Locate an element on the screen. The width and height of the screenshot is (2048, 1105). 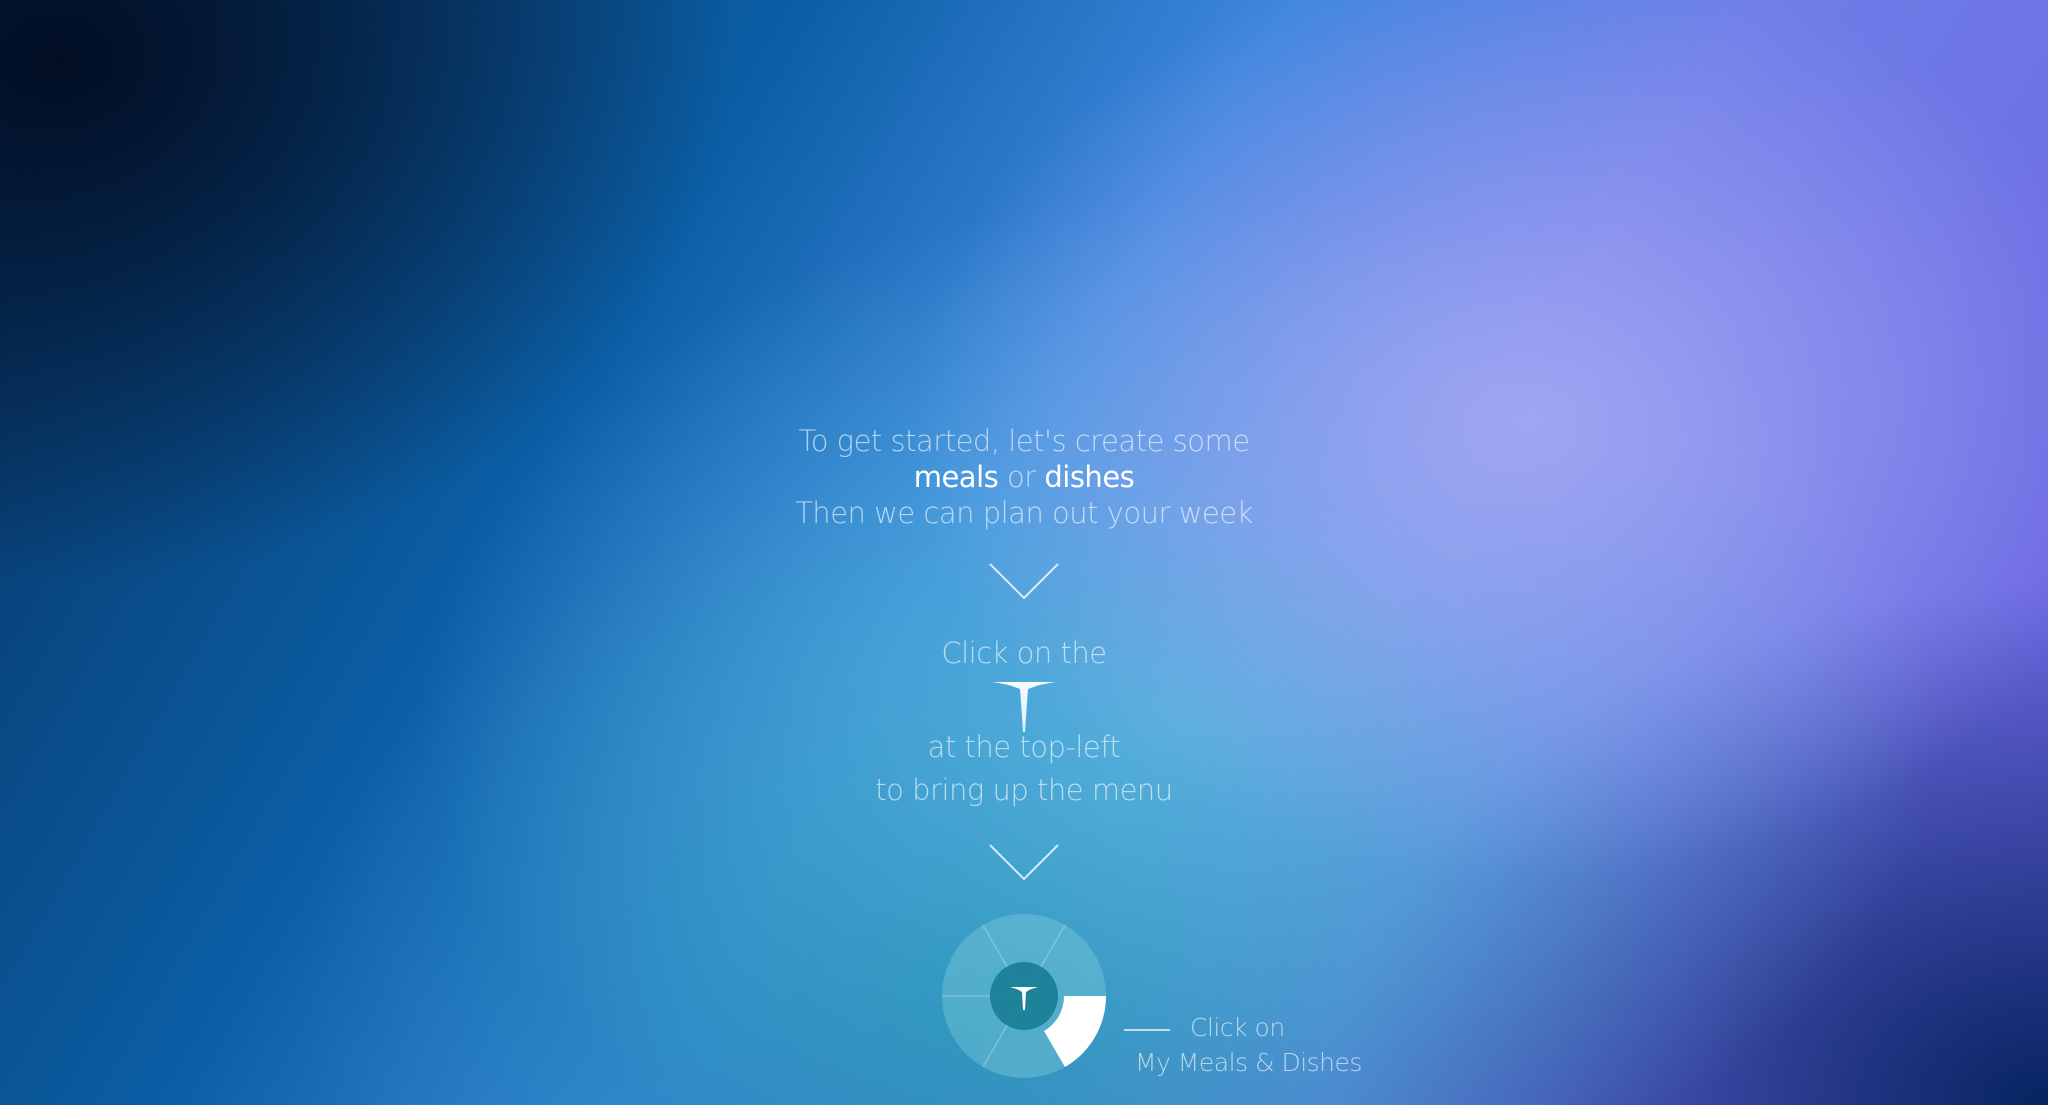
top-left-text: at the top-left is located at coordinates (1024, 747).